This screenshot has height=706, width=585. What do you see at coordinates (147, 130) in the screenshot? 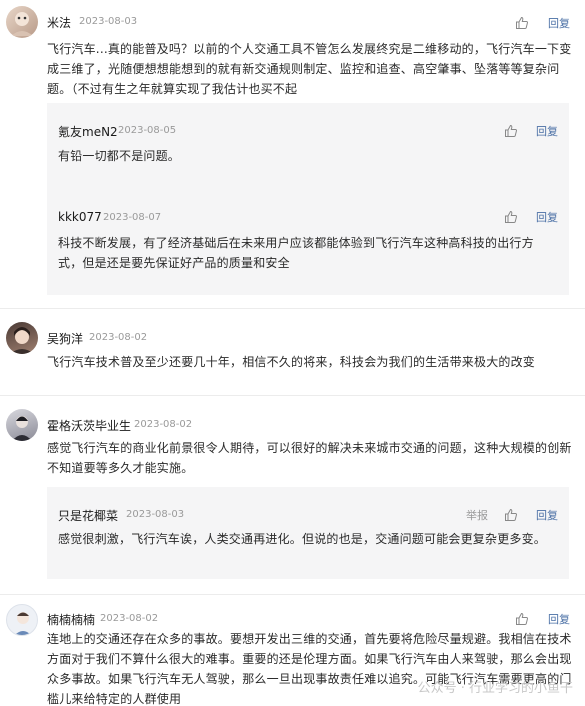
I see `reply-date: 2023-08-05` at bounding box center [147, 130].